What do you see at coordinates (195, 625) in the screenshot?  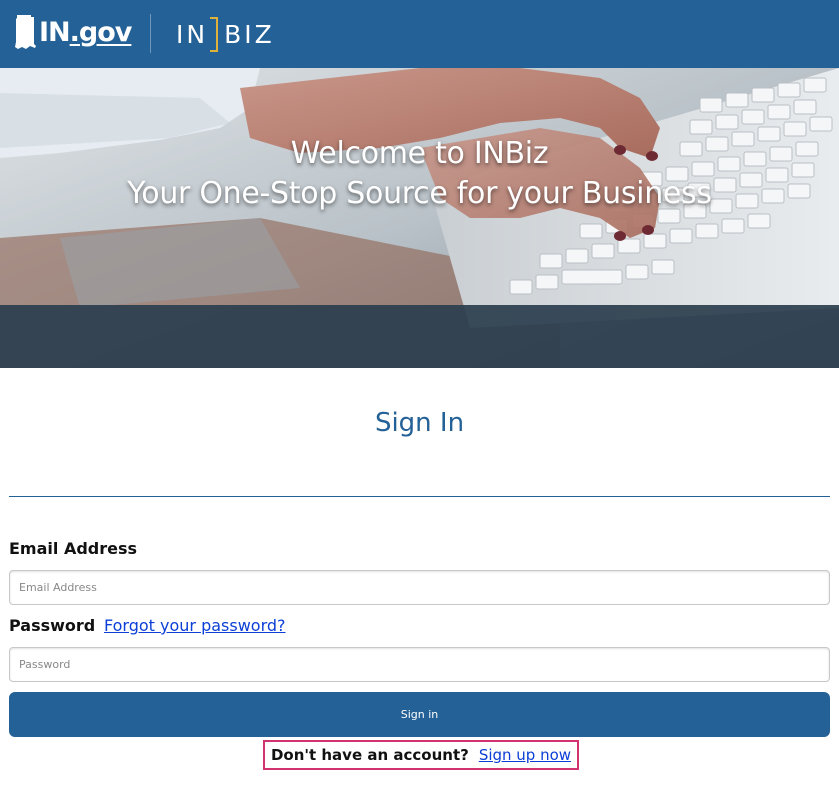 I see `forgot-password-link: Forgot your password?` at bounding box center [195, 625].